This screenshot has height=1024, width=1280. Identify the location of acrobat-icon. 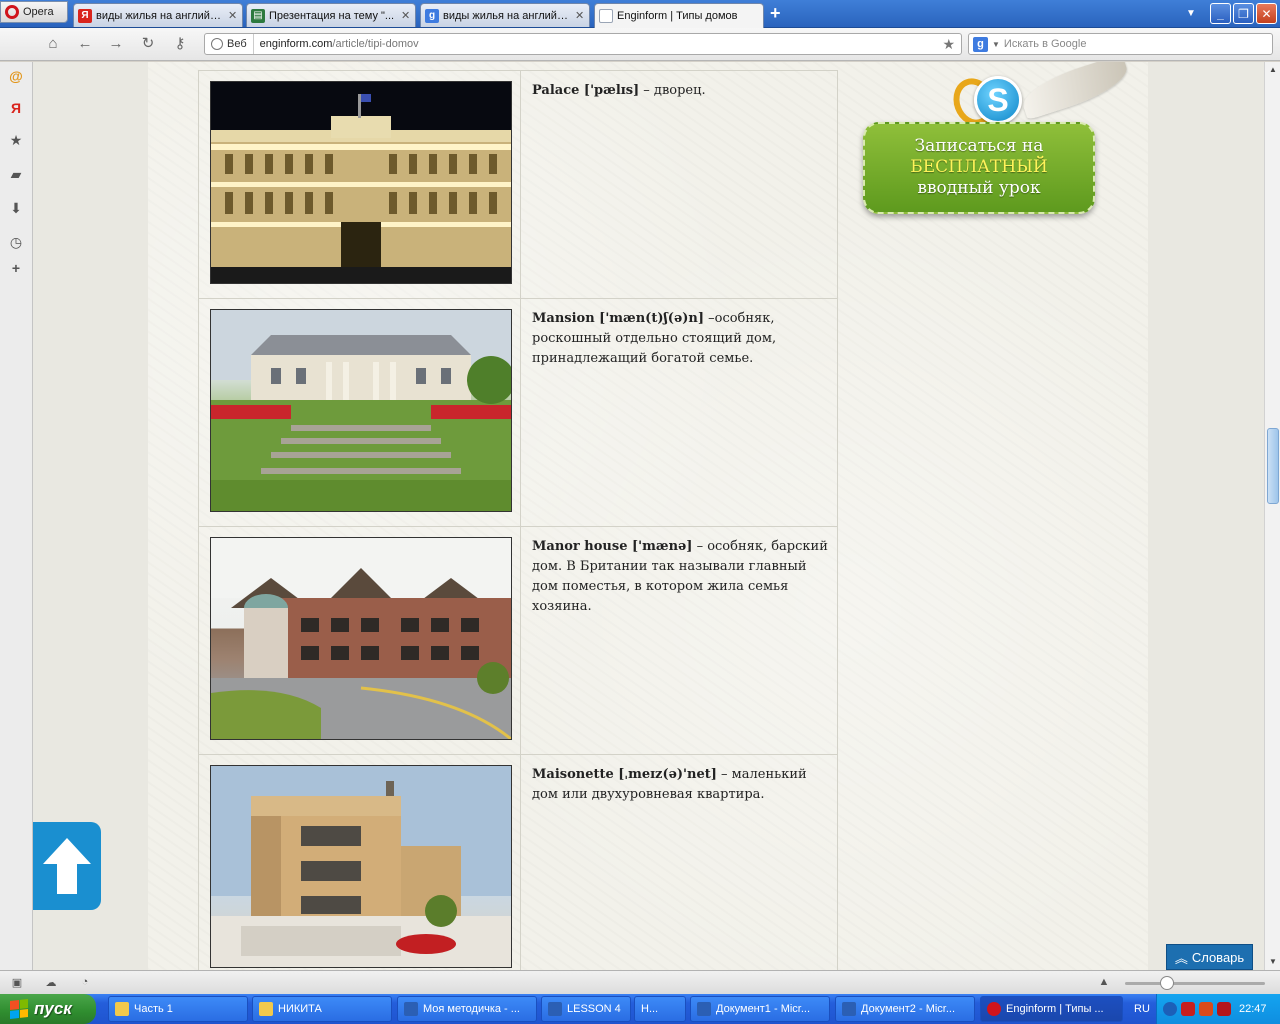
(1188, 1009).